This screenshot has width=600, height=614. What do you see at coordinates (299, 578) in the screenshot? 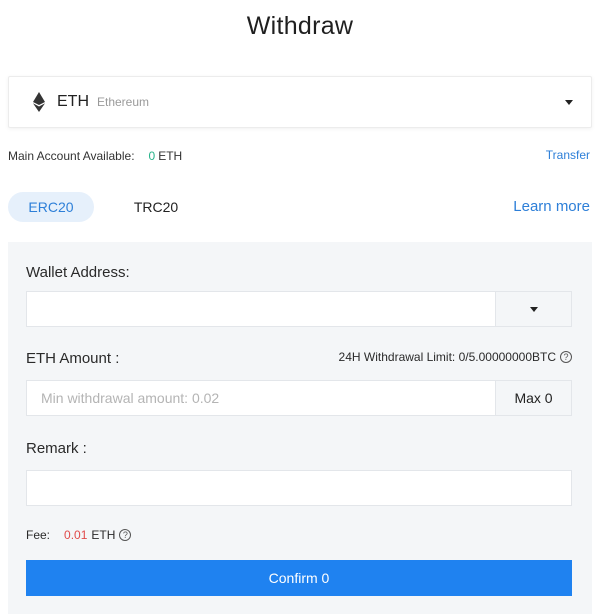
I see `confirm-button: Confirm 0` at bounding box center [299, 578].